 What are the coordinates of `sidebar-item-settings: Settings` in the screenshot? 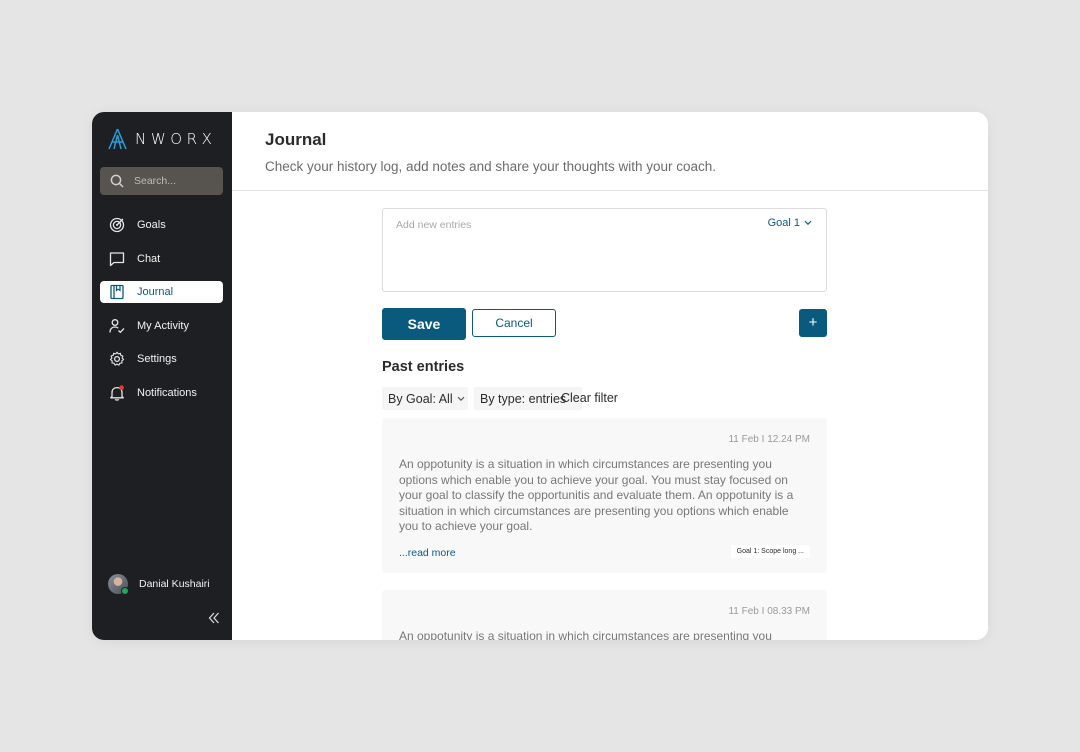 It's located at (161, 359).